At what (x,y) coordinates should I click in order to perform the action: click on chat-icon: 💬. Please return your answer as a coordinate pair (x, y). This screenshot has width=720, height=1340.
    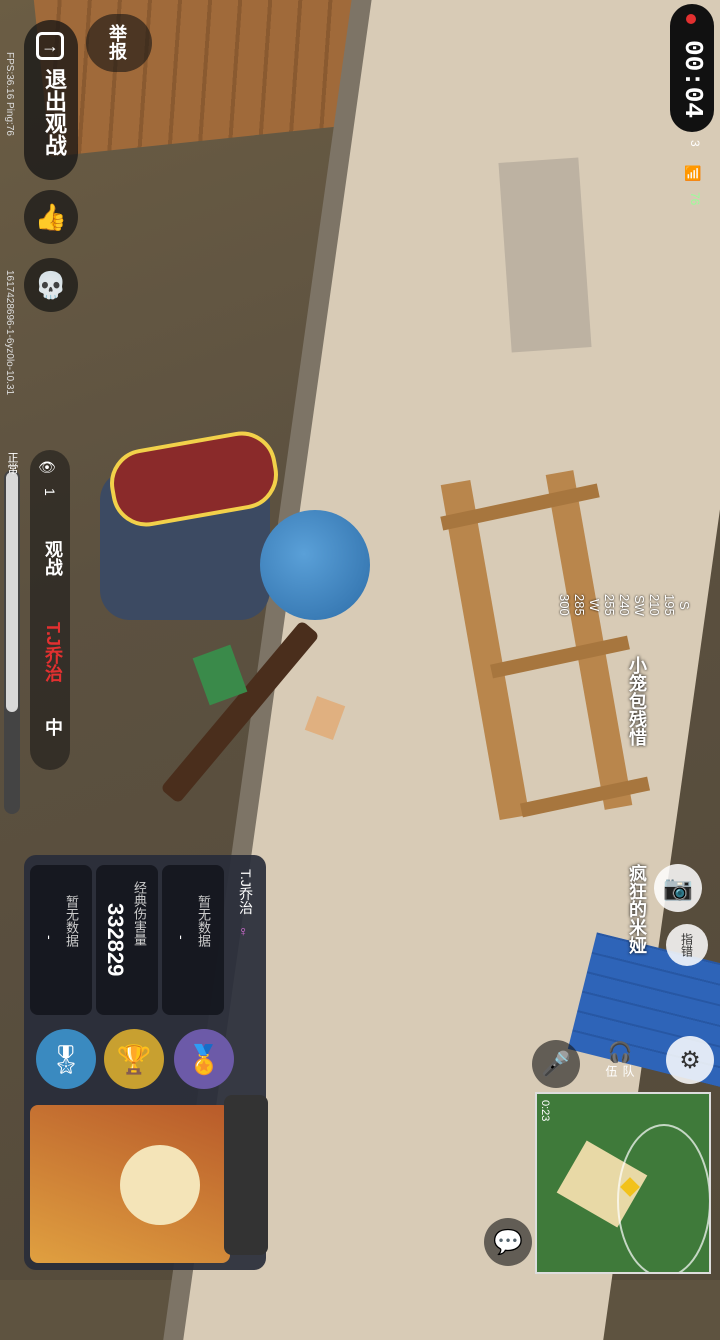
    Looking at the image, I should click on (508, 1242).